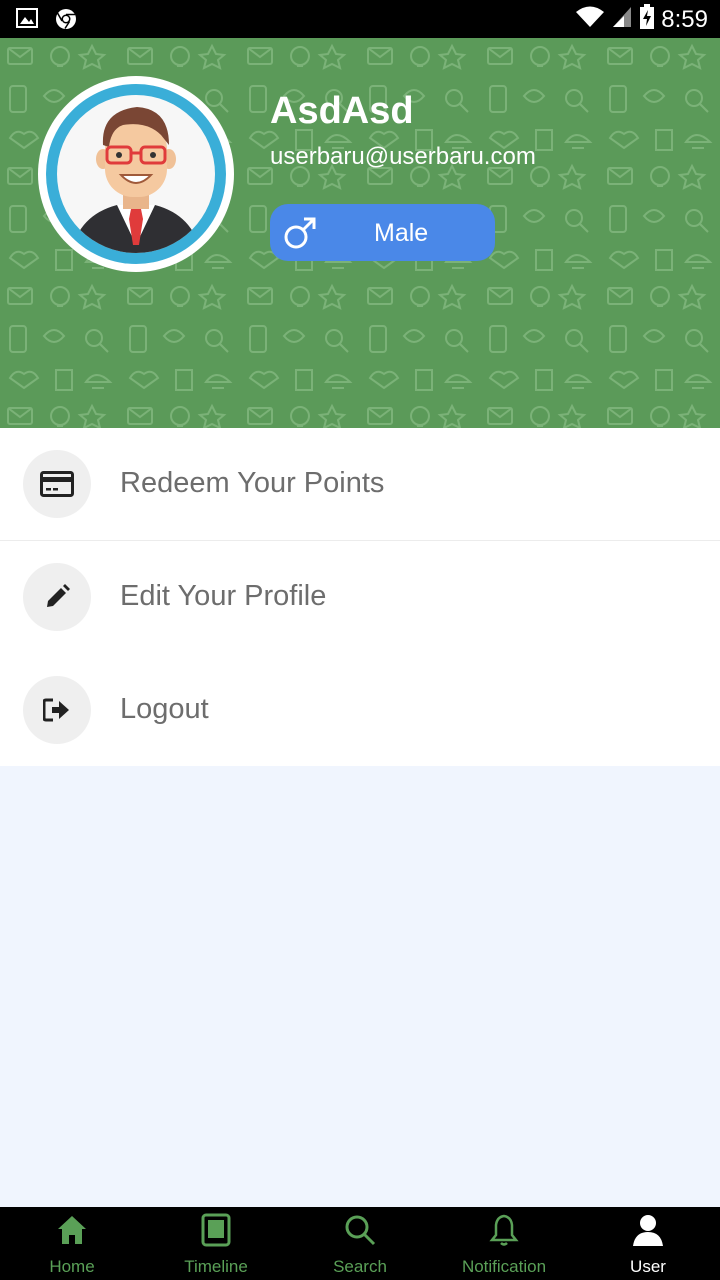 This screenshot has width=720, height=1280. Describe the element at coordinates (403, 156) in the screenshot. I see `profile-email: userbaru@userbaru.com` at that location.